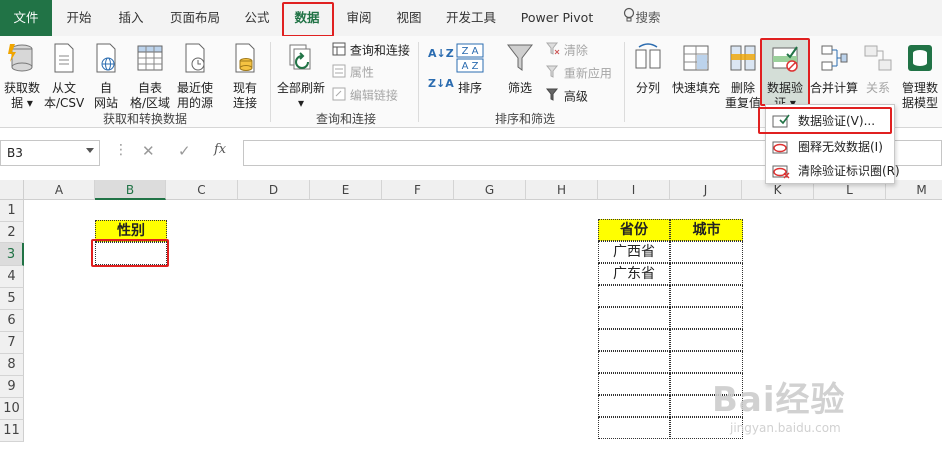 The image size is (942, 457). What do you see at coordinates (624, 82) in the screenshot?
I see `ribbon-separator` at bounding box center [624, 82].